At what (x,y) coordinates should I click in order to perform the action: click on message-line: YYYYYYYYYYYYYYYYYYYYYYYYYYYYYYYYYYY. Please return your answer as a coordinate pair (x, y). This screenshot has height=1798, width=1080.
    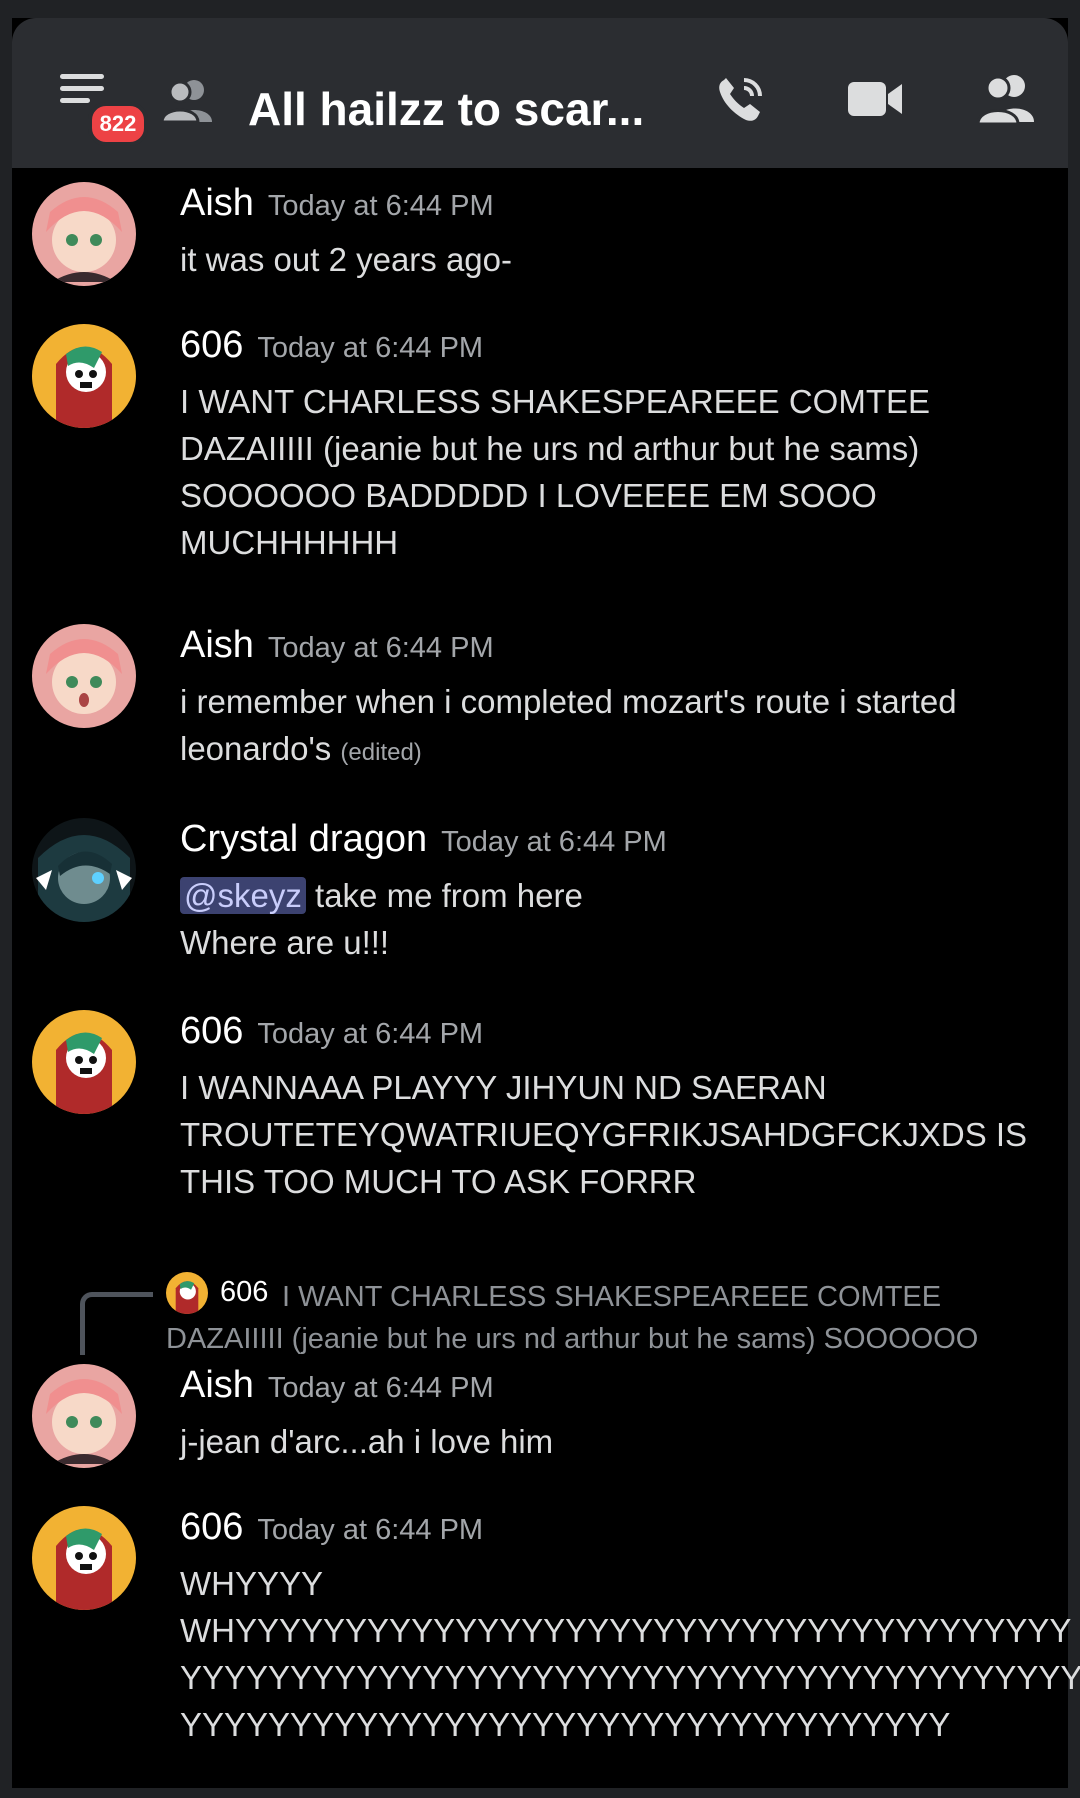
    Looking at the image, I should click on (565, 1724).